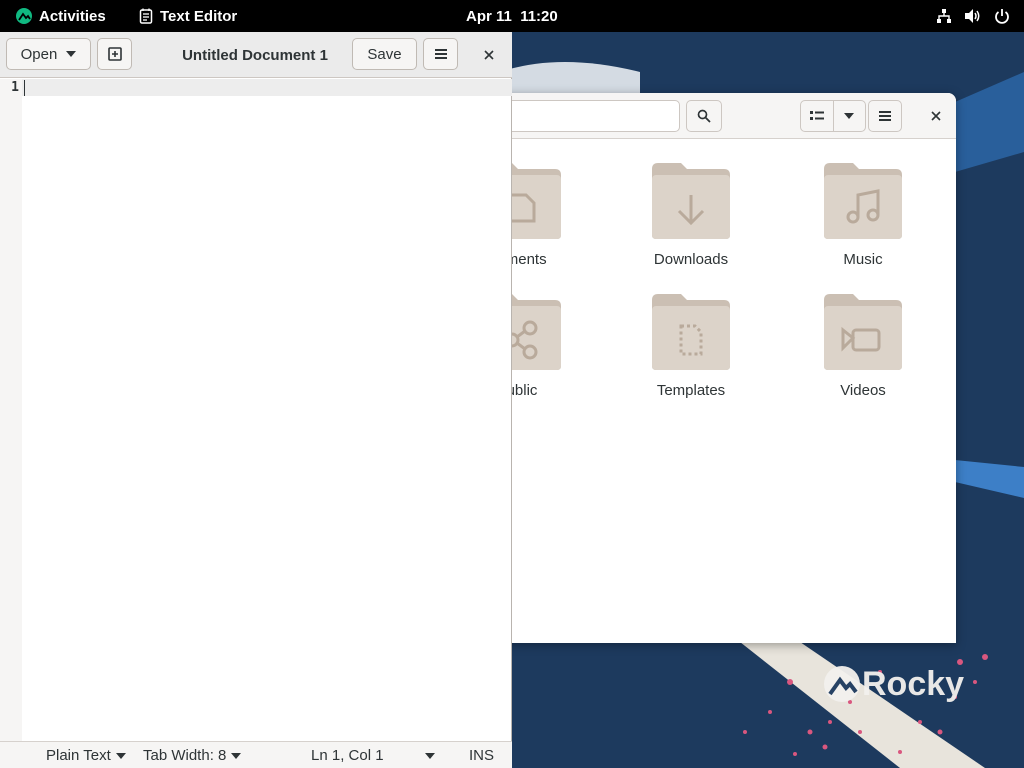 The width and height of the screenshot is (1024, 768). I want to click on rocky-mark-icon, so click(842, 684).